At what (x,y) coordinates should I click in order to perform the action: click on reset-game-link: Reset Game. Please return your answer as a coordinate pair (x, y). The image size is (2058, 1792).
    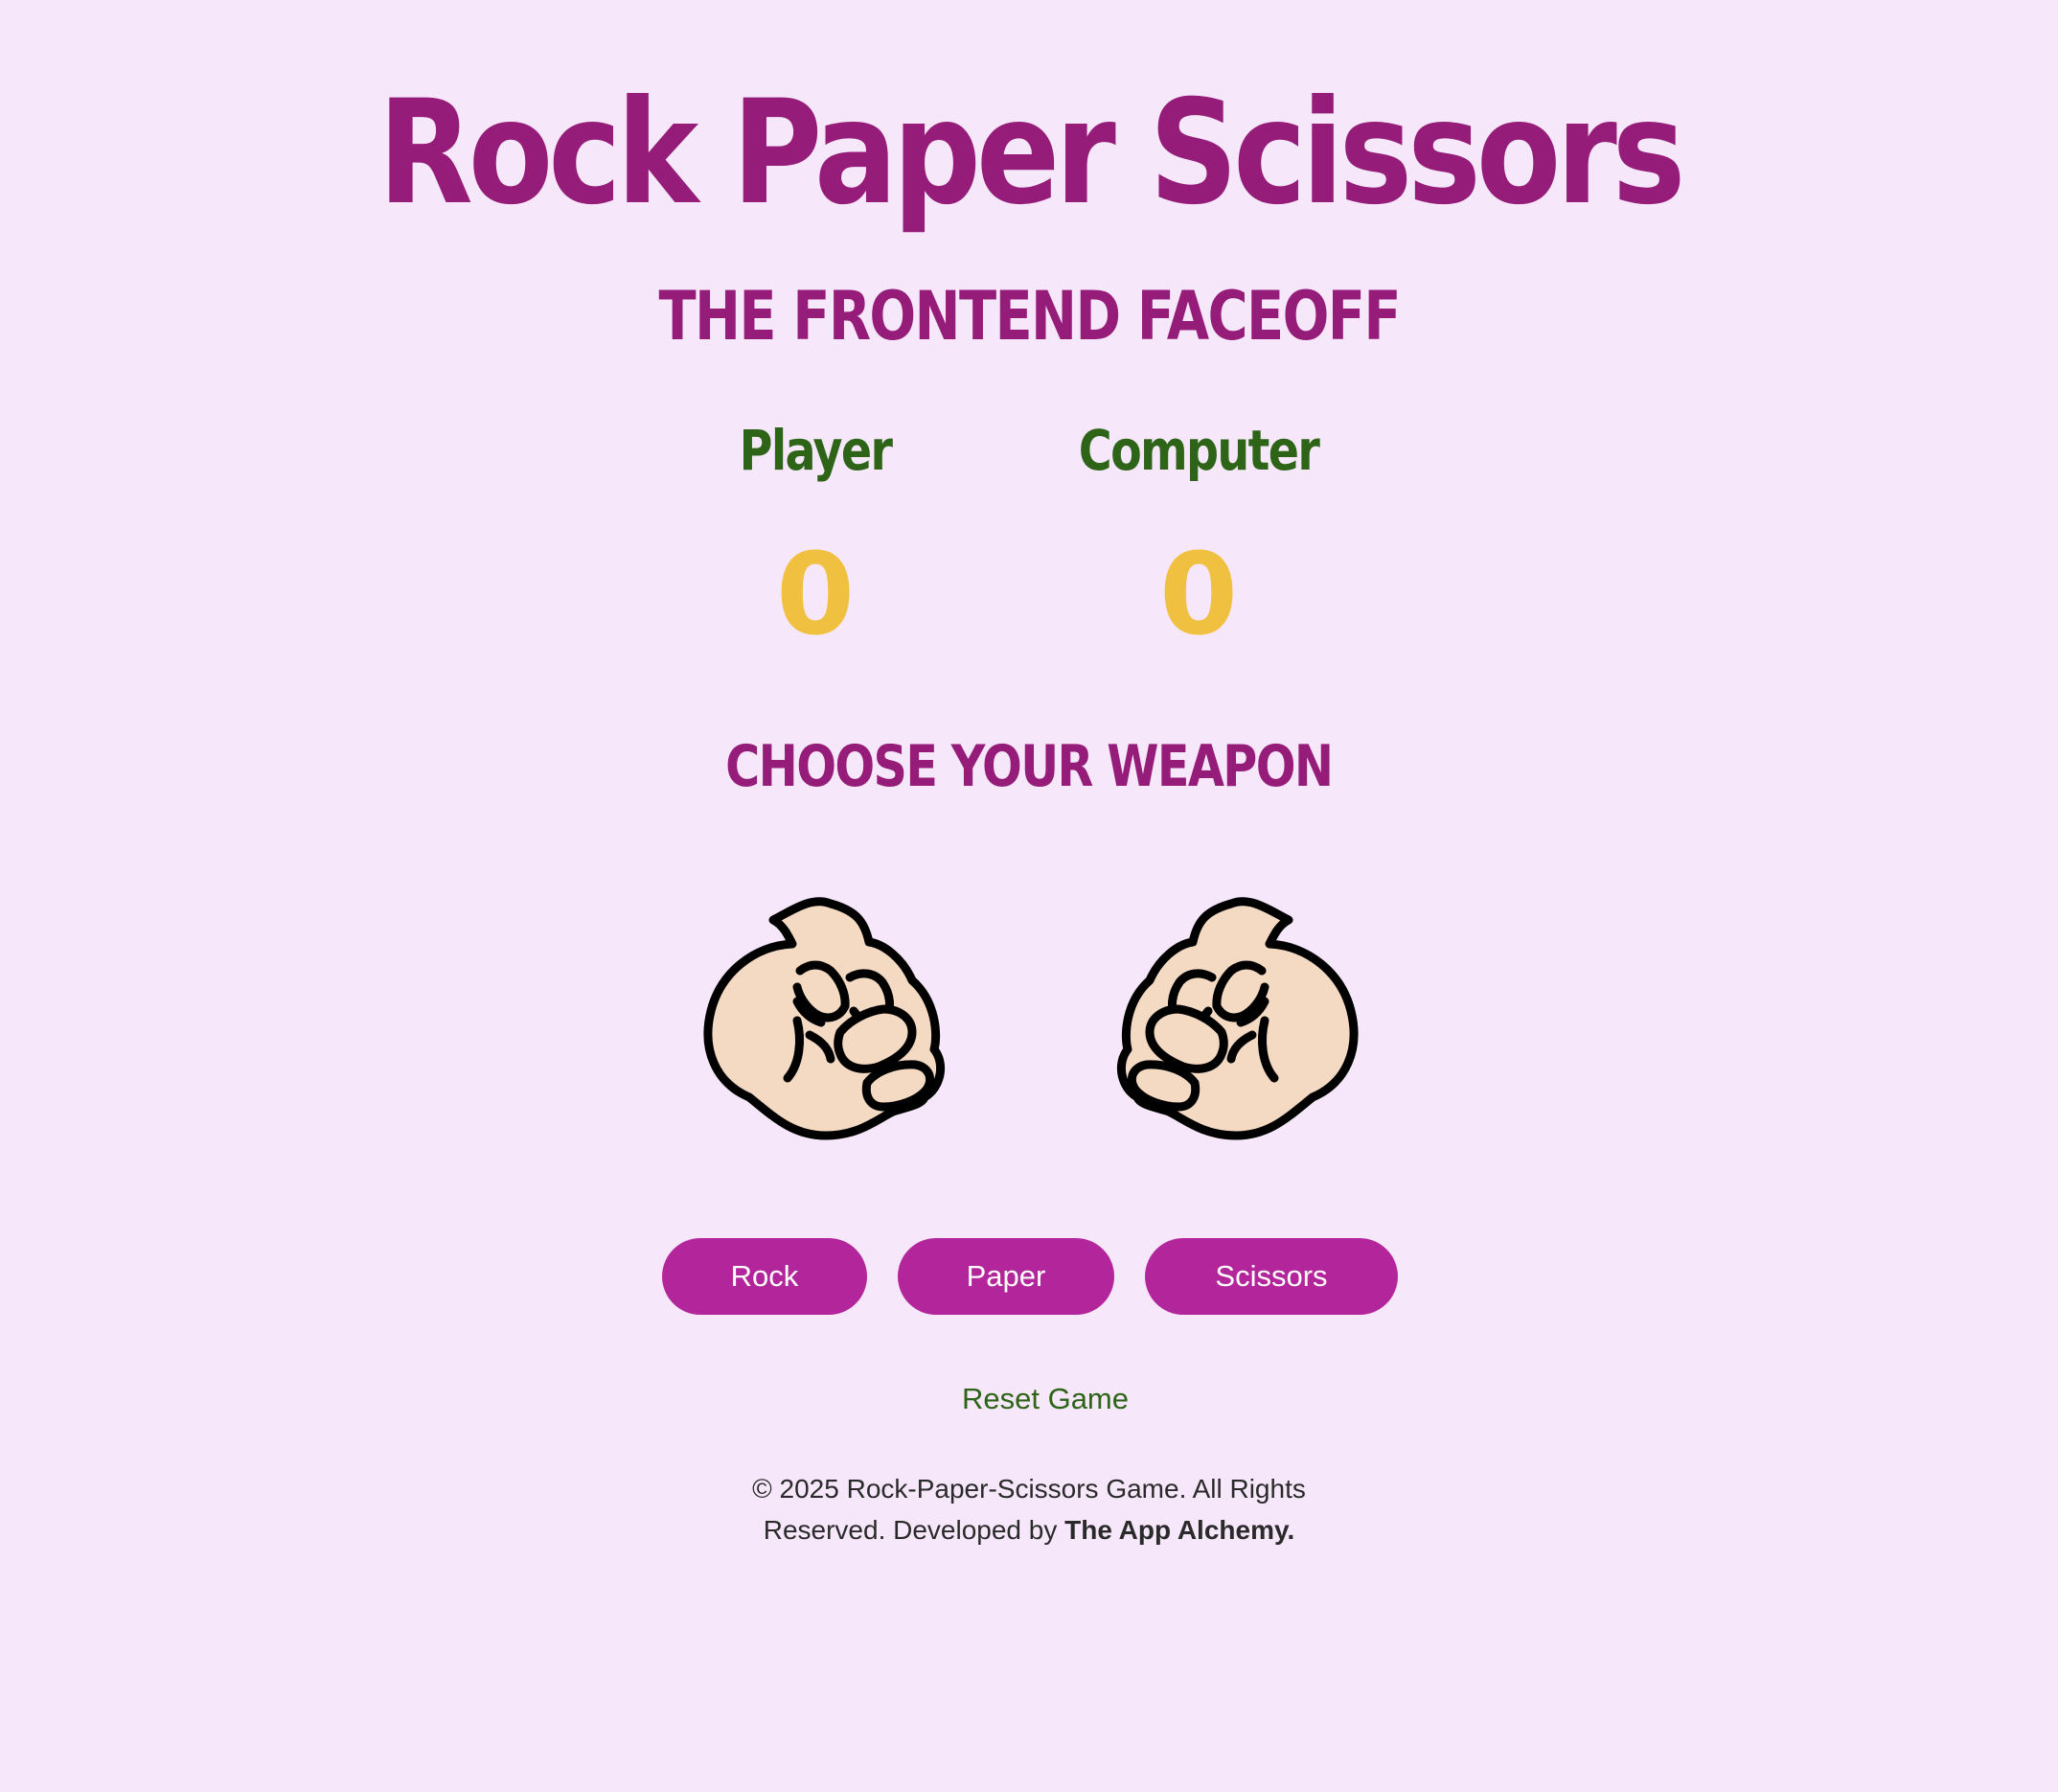
    Looking at the image, I should click on (1029, 1399).